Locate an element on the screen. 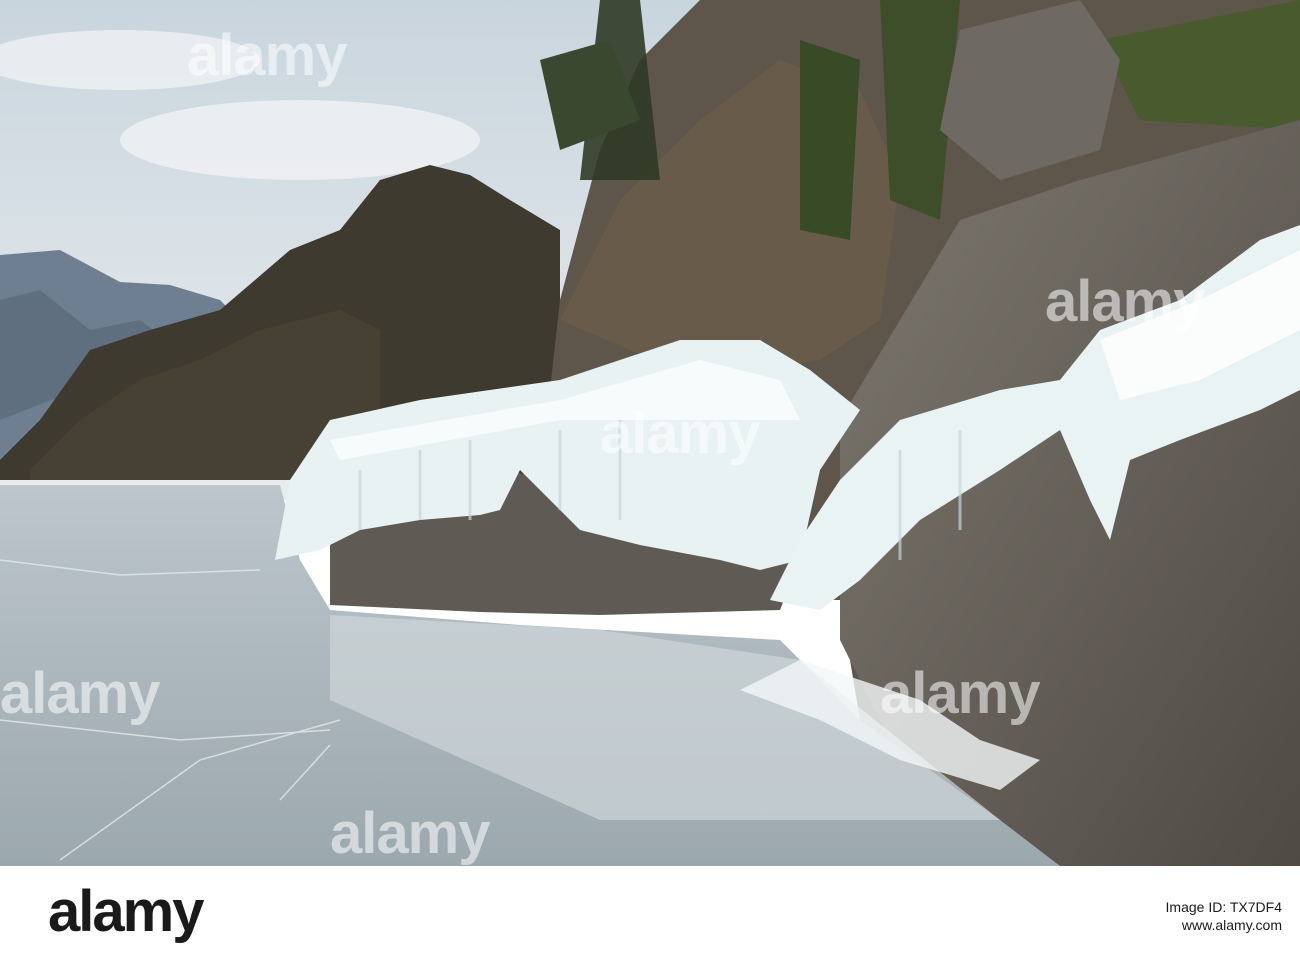 The width and height of the screenshot is (1300, 956). image-id-label: Image ID: TX7DF4 www.alamy.com is located at coordinates (1224, 916).